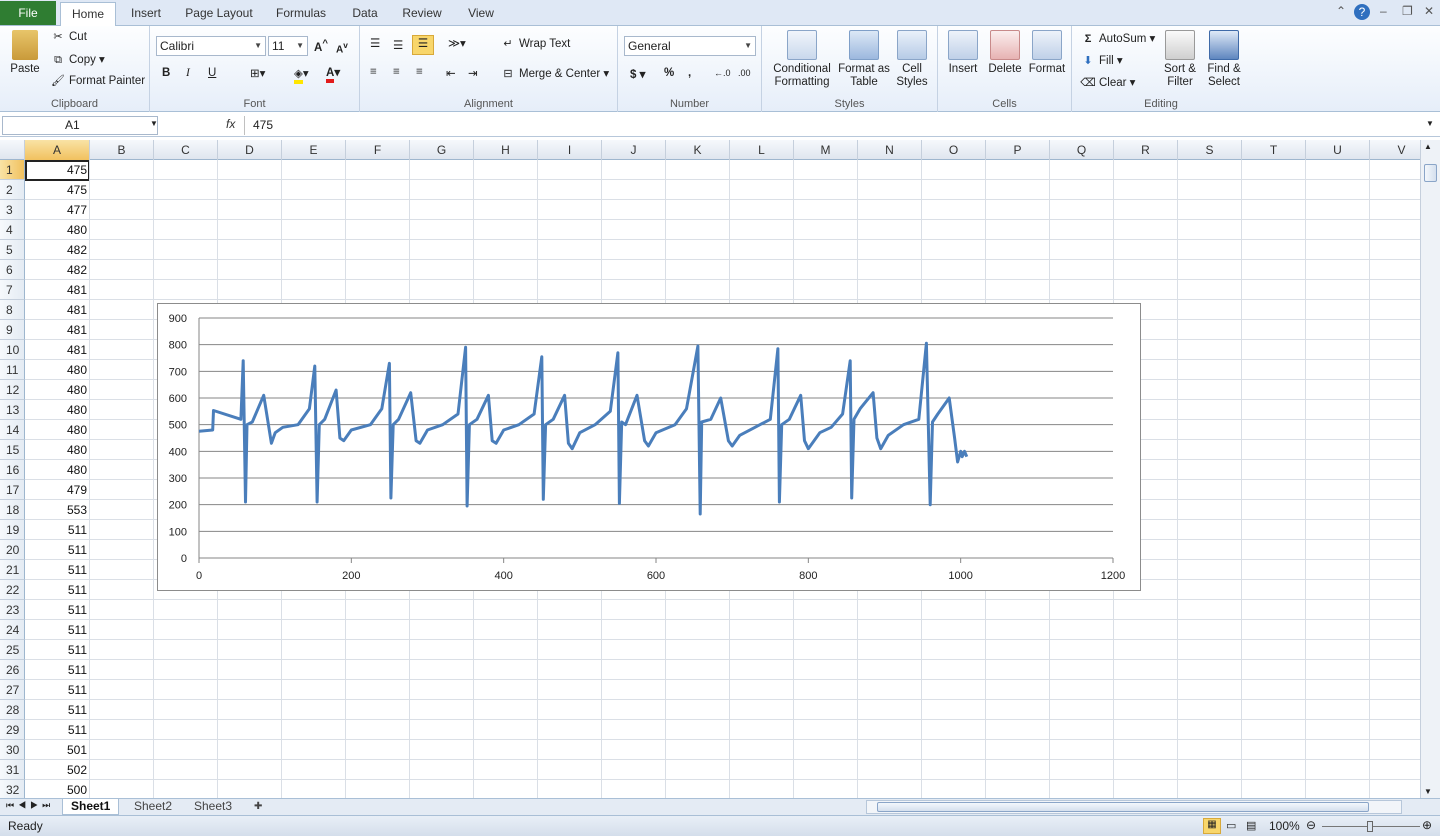  What do you see at coordinates (373, 72) in the screenshot?
I see `align-left-icon: ≡` at bounding box center [373, 72].